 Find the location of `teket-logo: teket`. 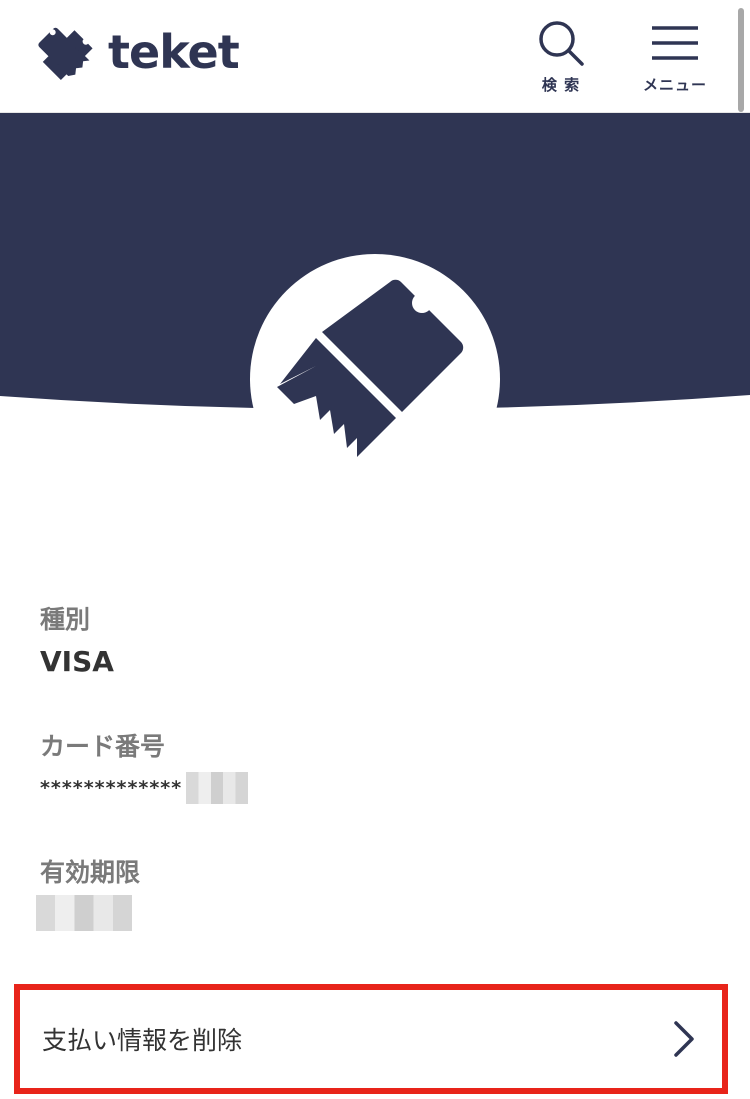

teket-logo: teket is located at coordinates (135, 52).